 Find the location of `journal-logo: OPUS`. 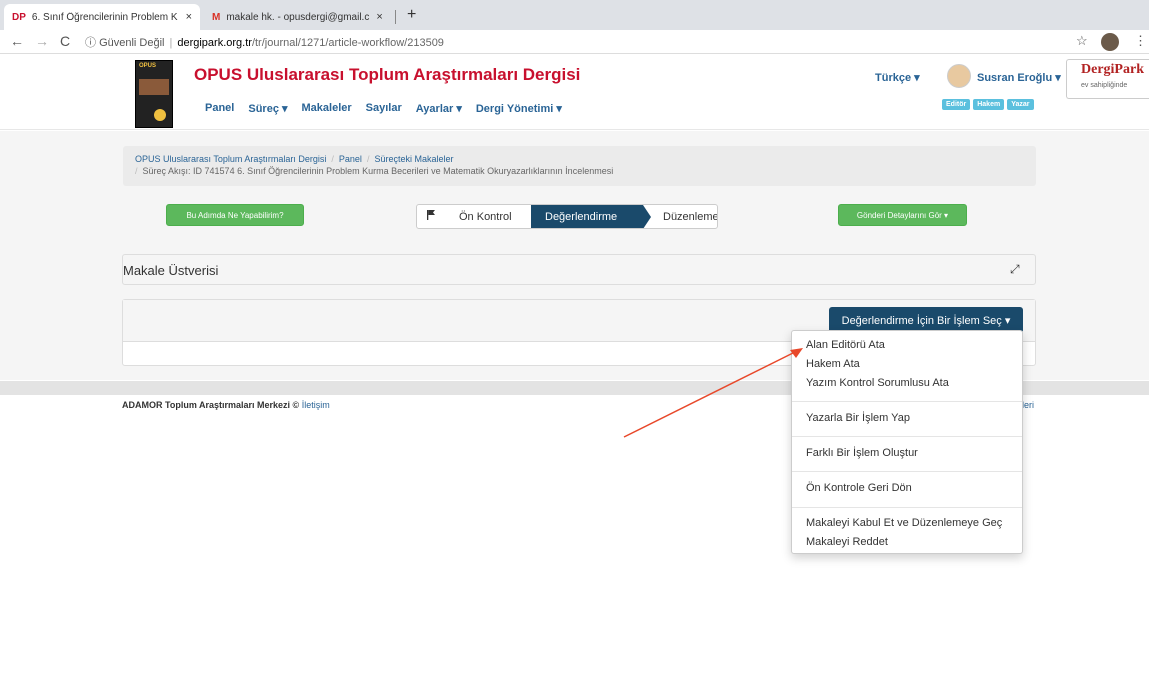

journal-logo: OPUS is located at coordinates (154, 94).